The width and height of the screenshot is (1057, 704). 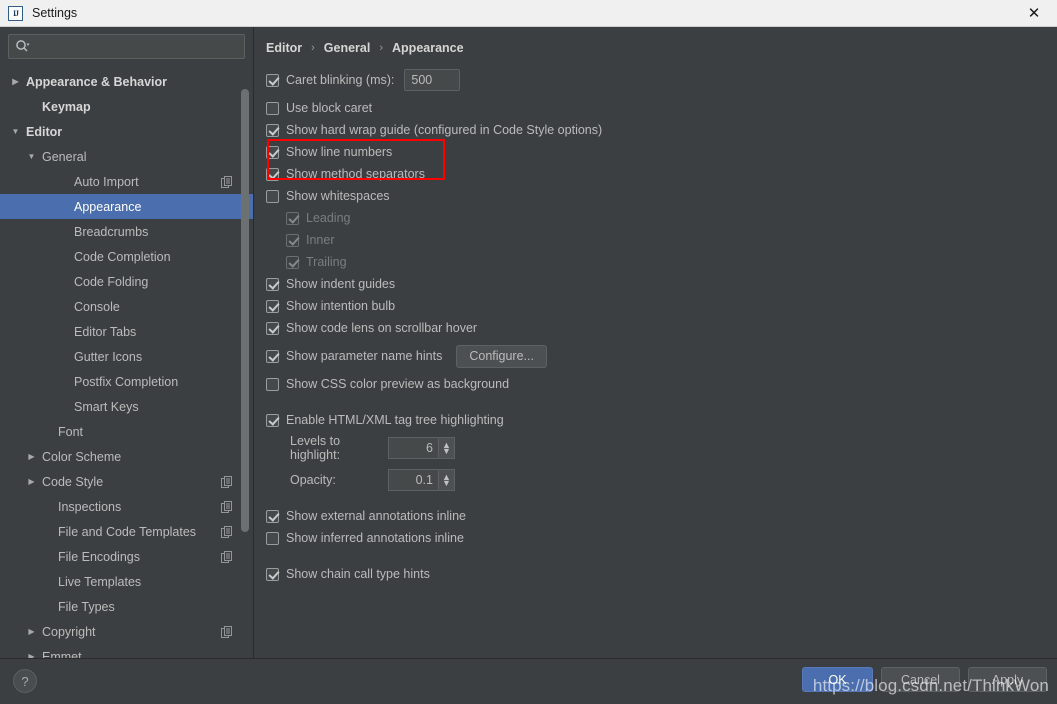 I want to click on option-show-method-separators: Show method separators, so click(x=661, y=174).